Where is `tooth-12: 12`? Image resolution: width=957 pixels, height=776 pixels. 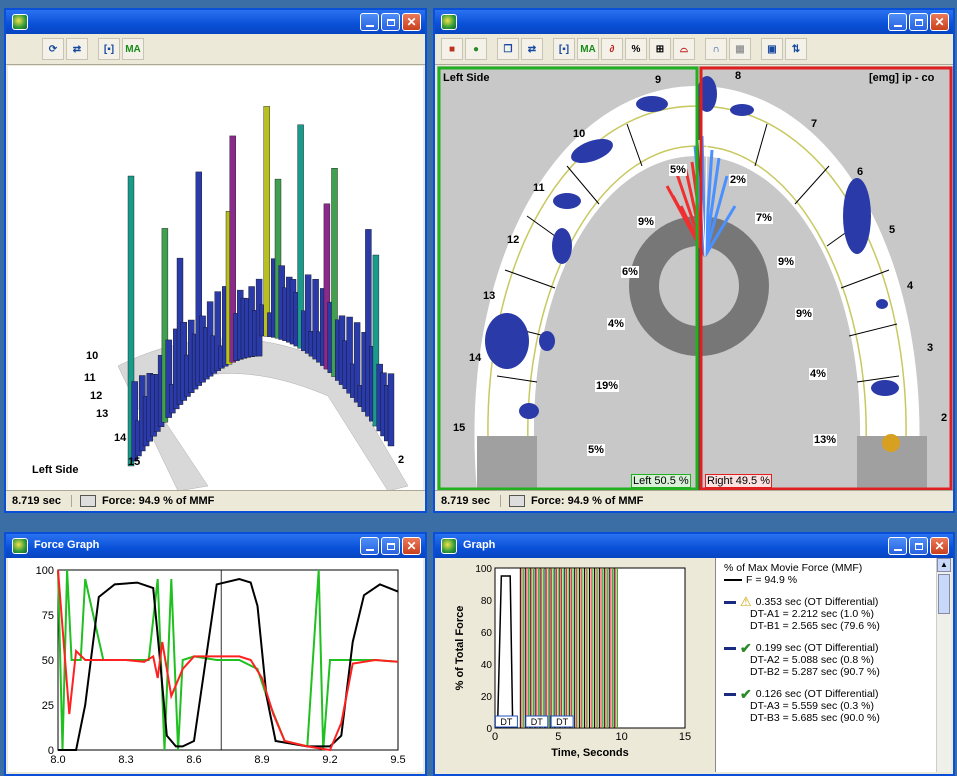 tooth-12: 12 is located at coordinates (513, 240).